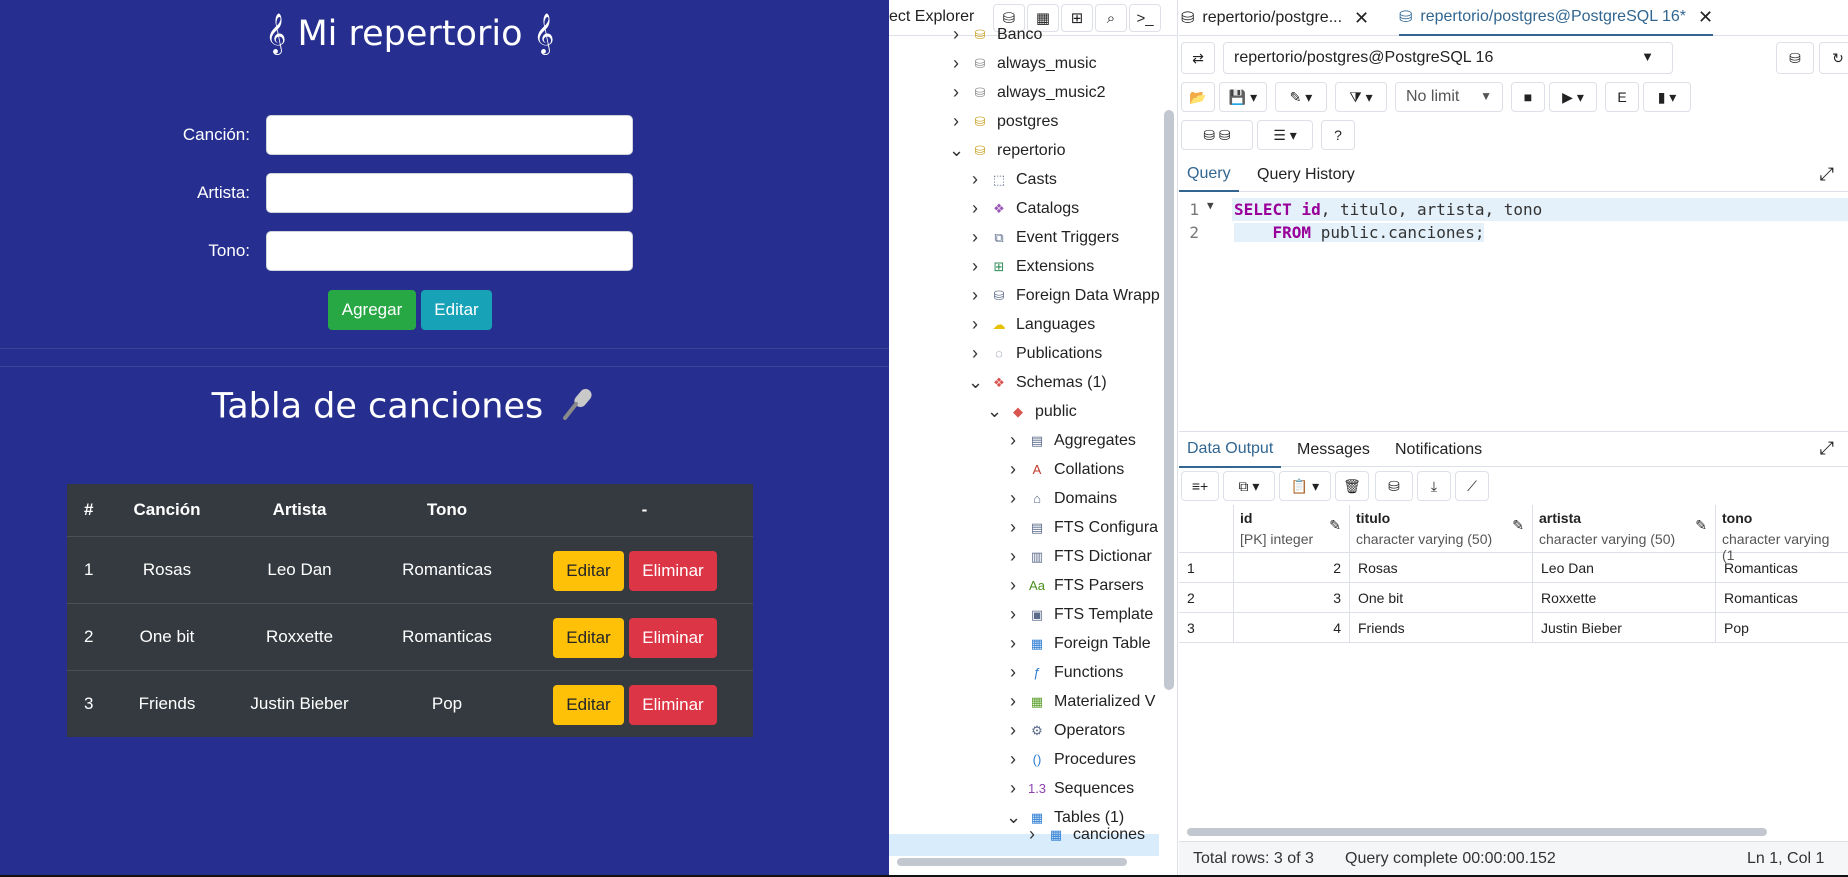  Describe the element at coordinates (1292, 568) in the screenshot. I see `grid-cell-id: 2` at that location.